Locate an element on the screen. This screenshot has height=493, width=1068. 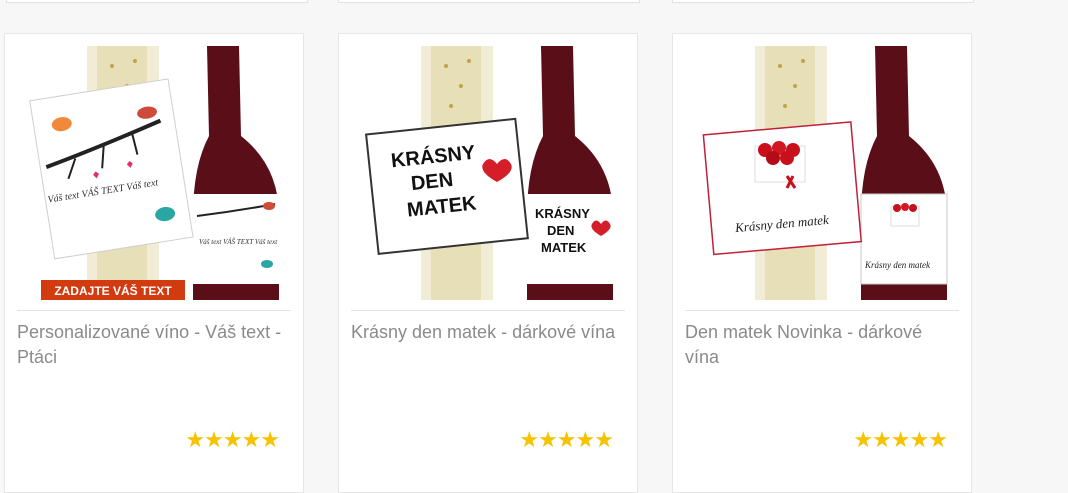
product-title: Krásny den matek - dárkové vína is located at coordinates (488, 332).